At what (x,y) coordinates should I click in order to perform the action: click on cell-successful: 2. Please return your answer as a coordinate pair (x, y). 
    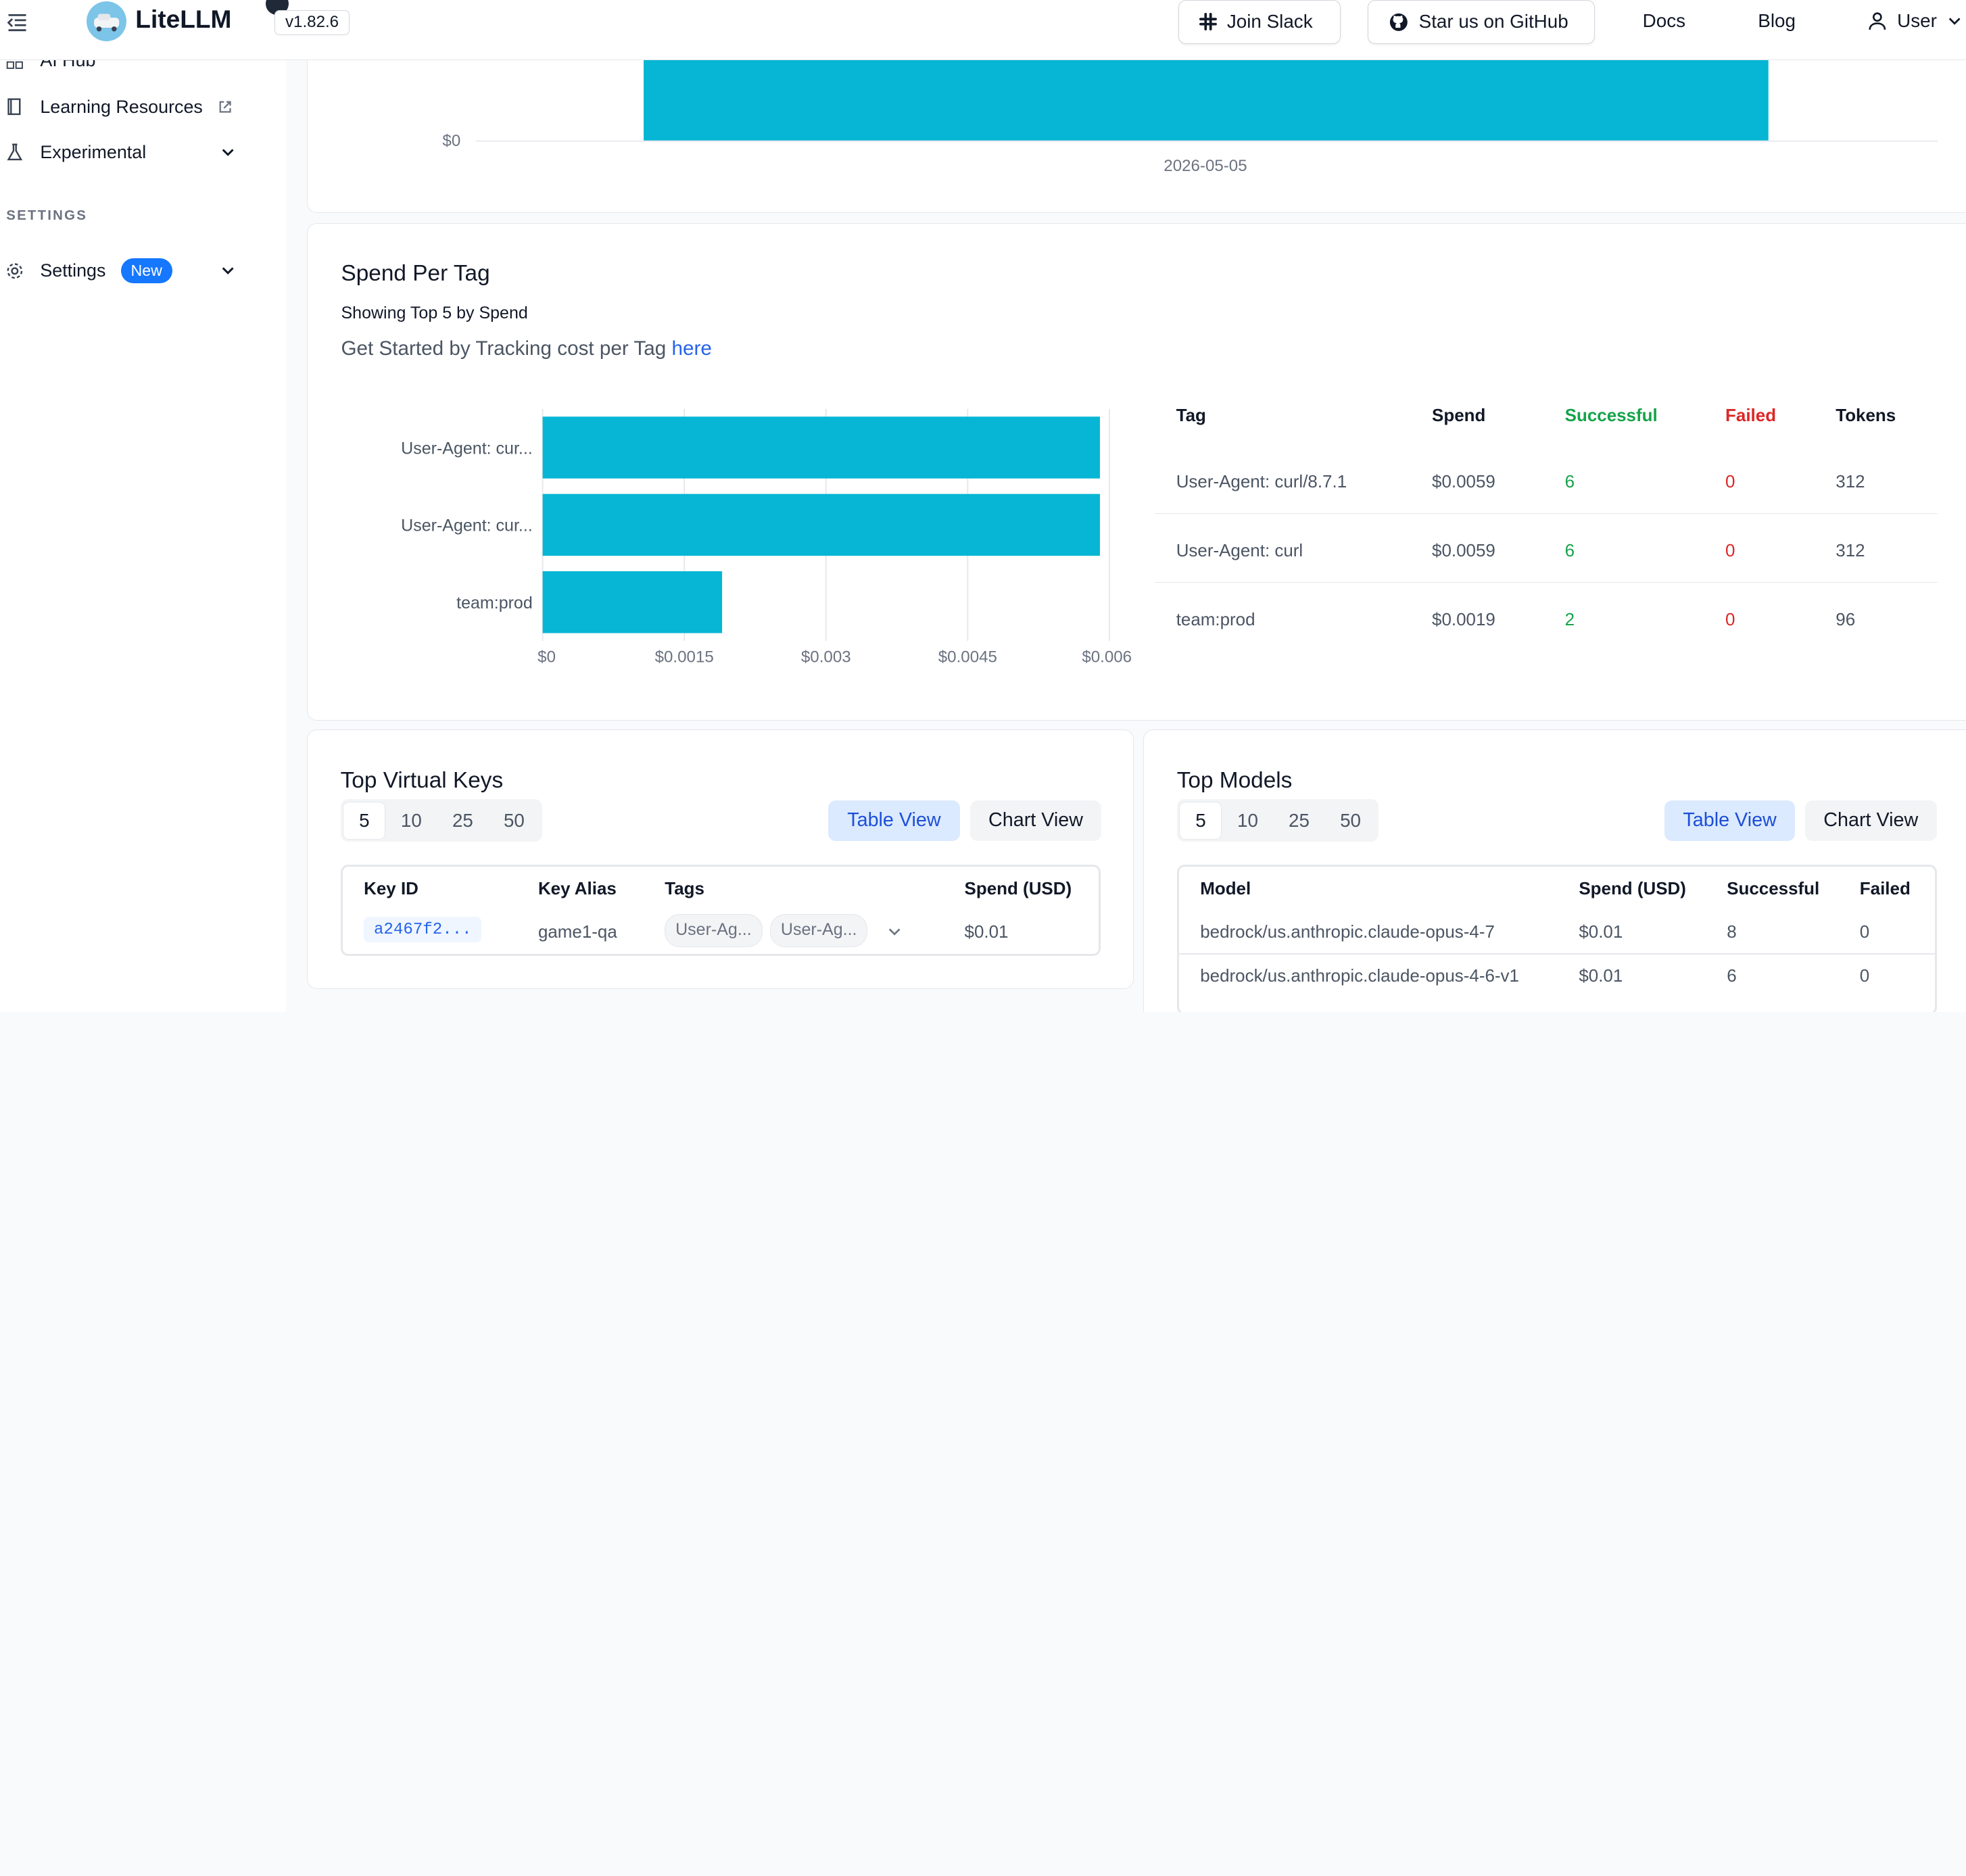
    Looking at the image, I should click on (1569, 619).